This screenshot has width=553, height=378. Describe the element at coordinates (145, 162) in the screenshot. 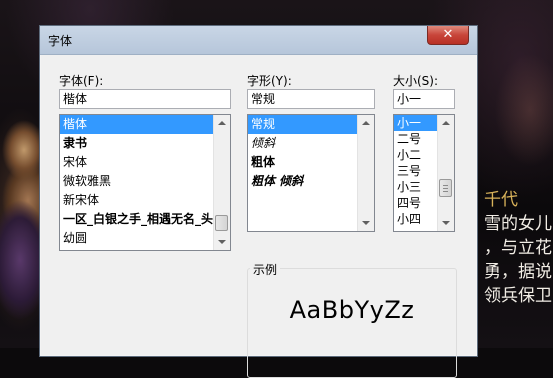

I see `font-family-item: 宋体` at that location.